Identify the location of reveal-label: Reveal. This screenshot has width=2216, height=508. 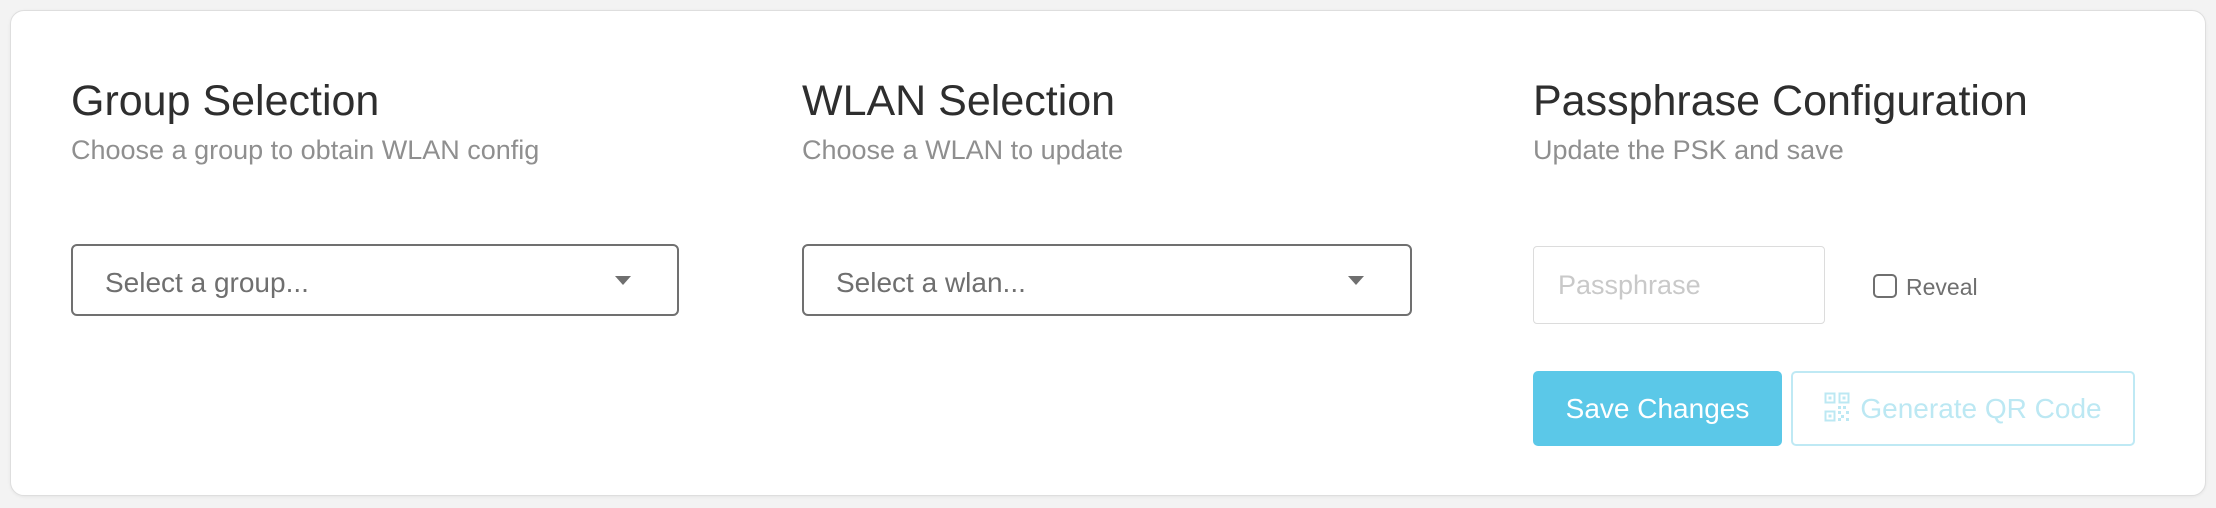
(1942, 287).